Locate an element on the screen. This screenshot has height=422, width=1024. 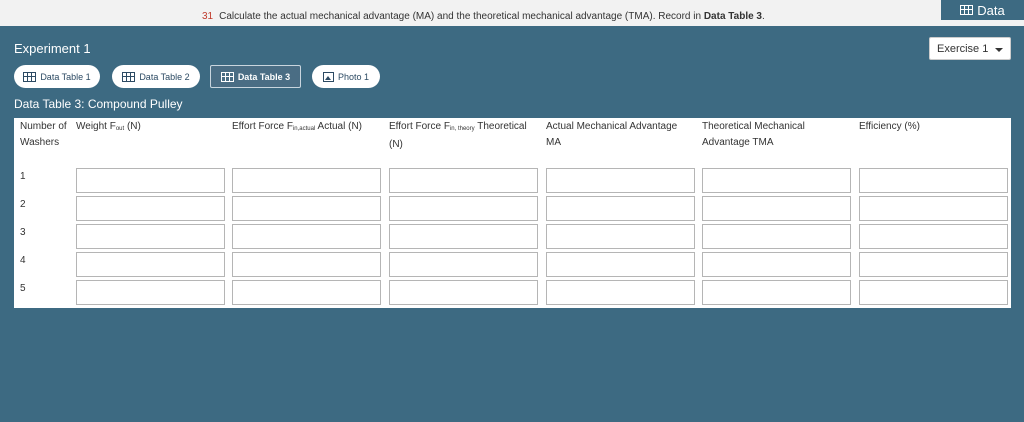
tab-data-table-3: Data Table 3 is located at coordinates (255, 76).